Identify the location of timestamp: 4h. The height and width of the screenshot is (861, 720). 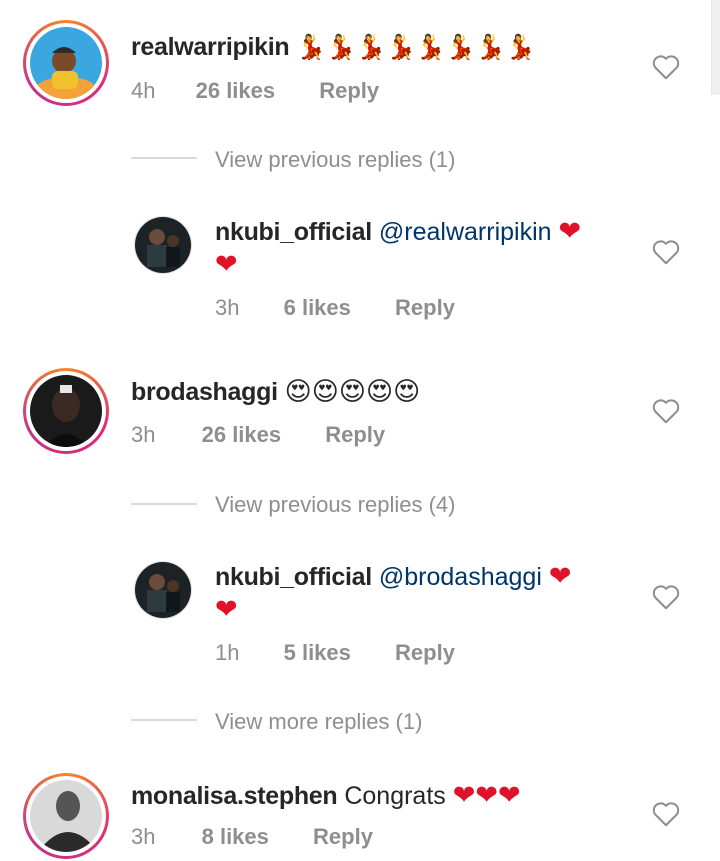
(143, 90).